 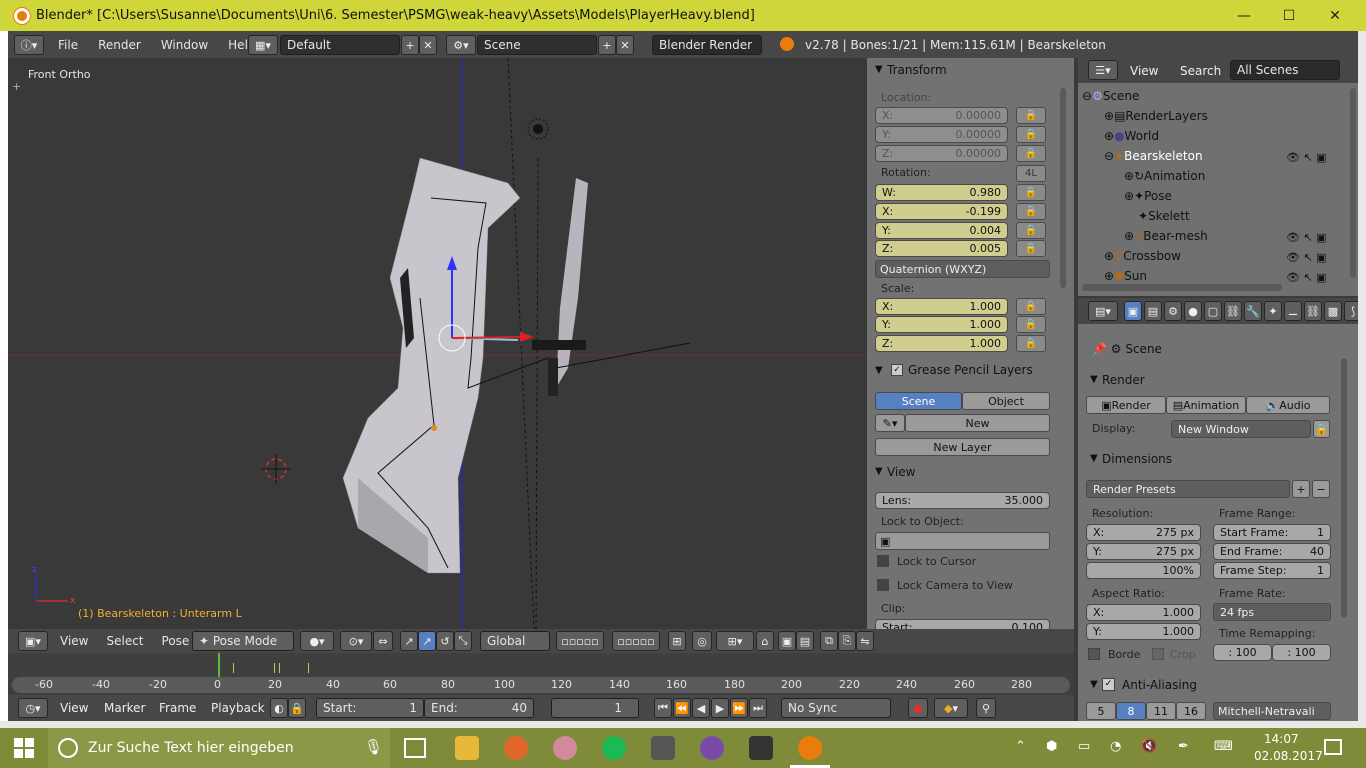 What do you see at coordinates (1321, 429) in the screenshot?
I see `display-lock-icon: 🔒` at bounding box center [1321, 429].